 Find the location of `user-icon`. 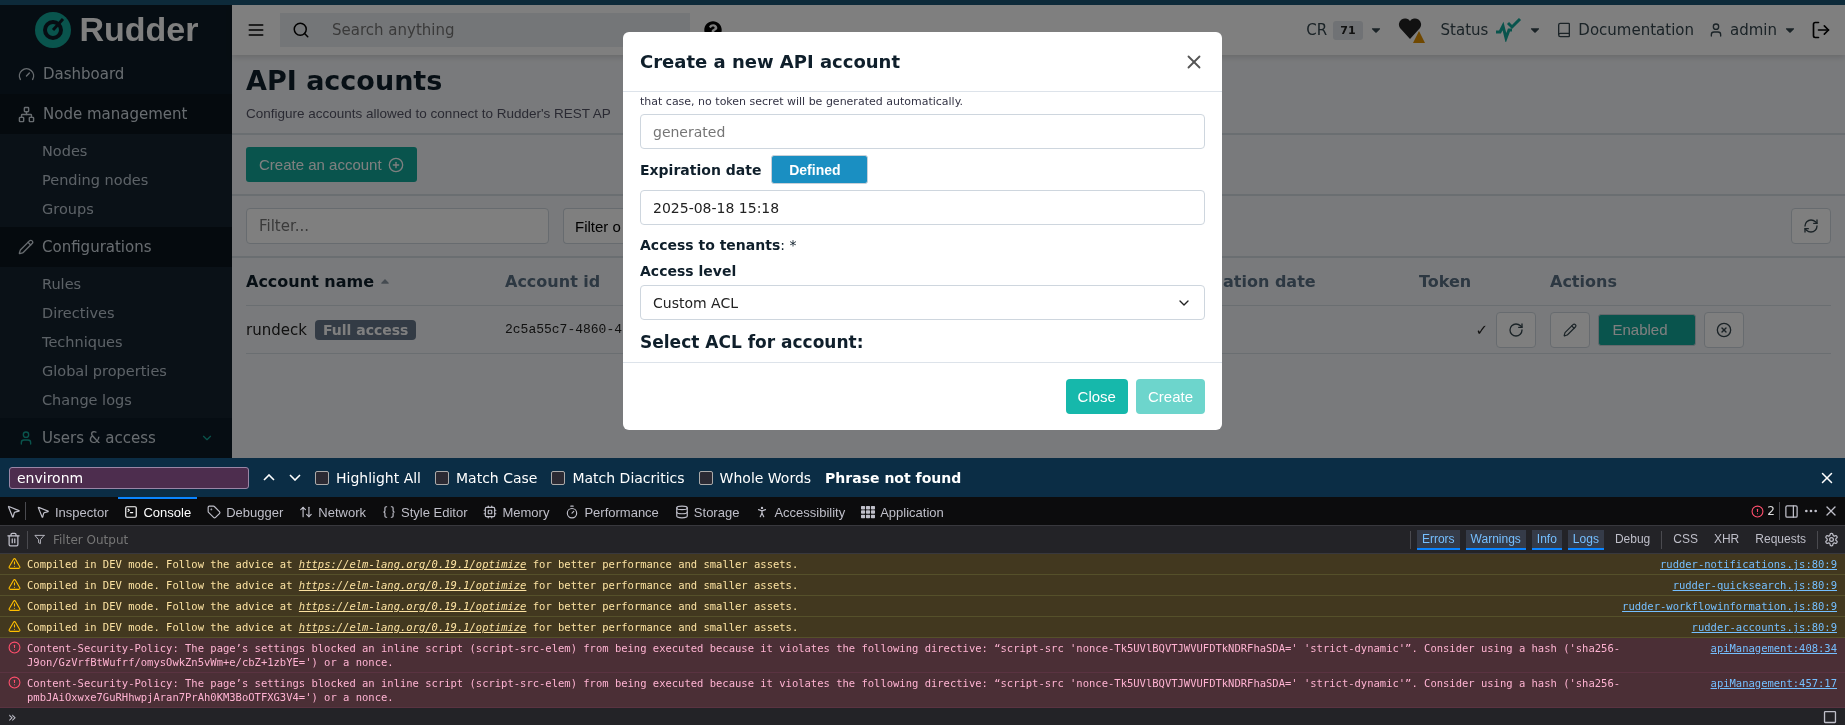

user-icon is located at coordinates (1716, 30).